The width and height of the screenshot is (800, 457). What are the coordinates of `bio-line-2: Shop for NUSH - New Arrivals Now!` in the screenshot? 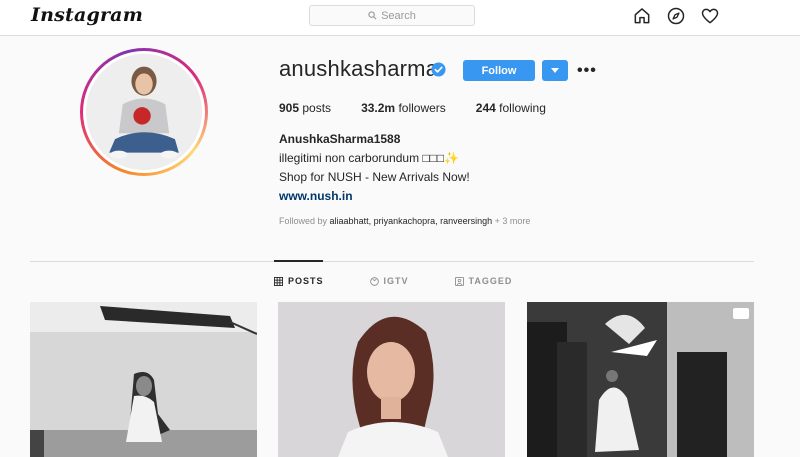 It's located at (374, 177).